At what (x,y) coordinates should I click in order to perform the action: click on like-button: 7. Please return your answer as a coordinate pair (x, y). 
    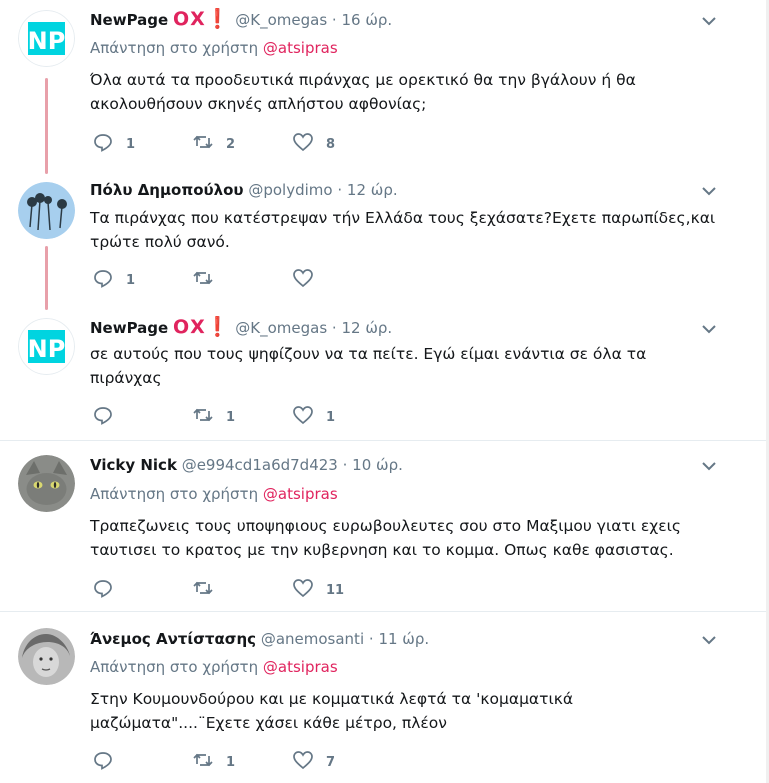
    Looking at the image, I should click on (313, 762).